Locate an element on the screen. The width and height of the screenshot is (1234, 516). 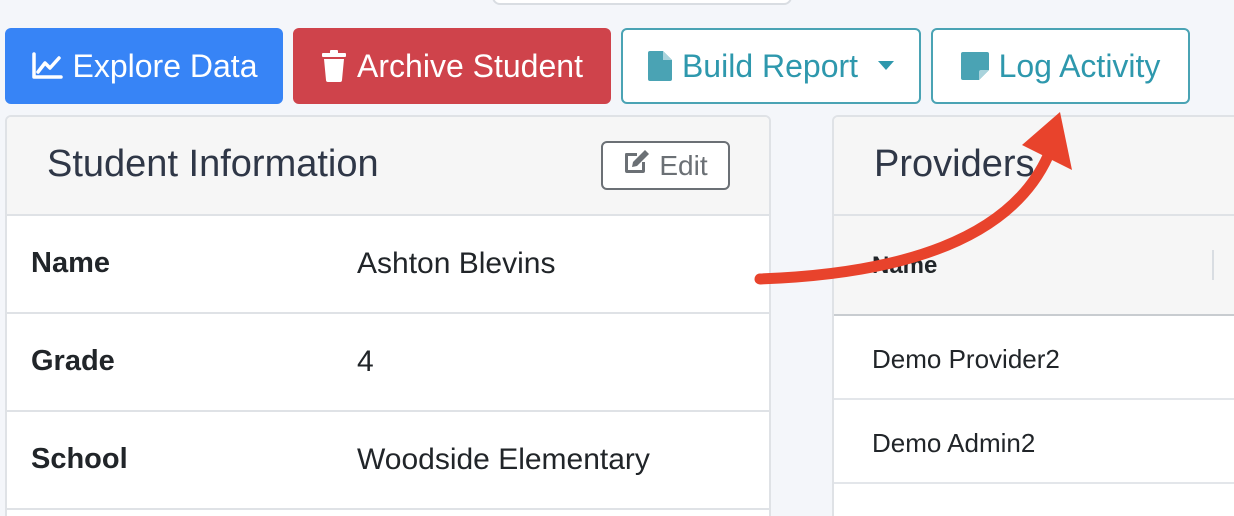
archive-student-button: Archive Student is located at coordinates (452, 66).